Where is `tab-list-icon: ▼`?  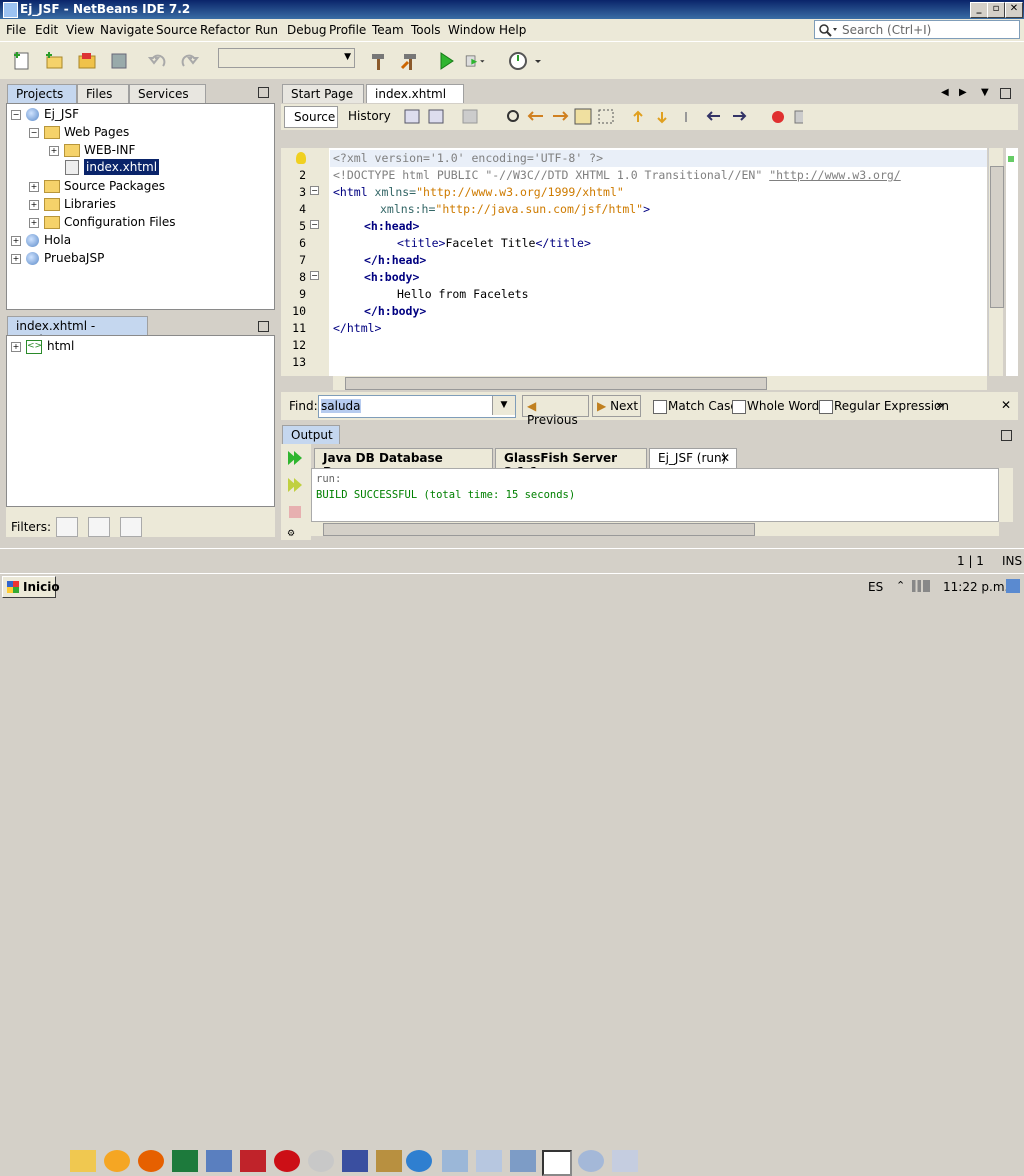 tab-list-icon: ▼ is located at coordinates (985, 92).